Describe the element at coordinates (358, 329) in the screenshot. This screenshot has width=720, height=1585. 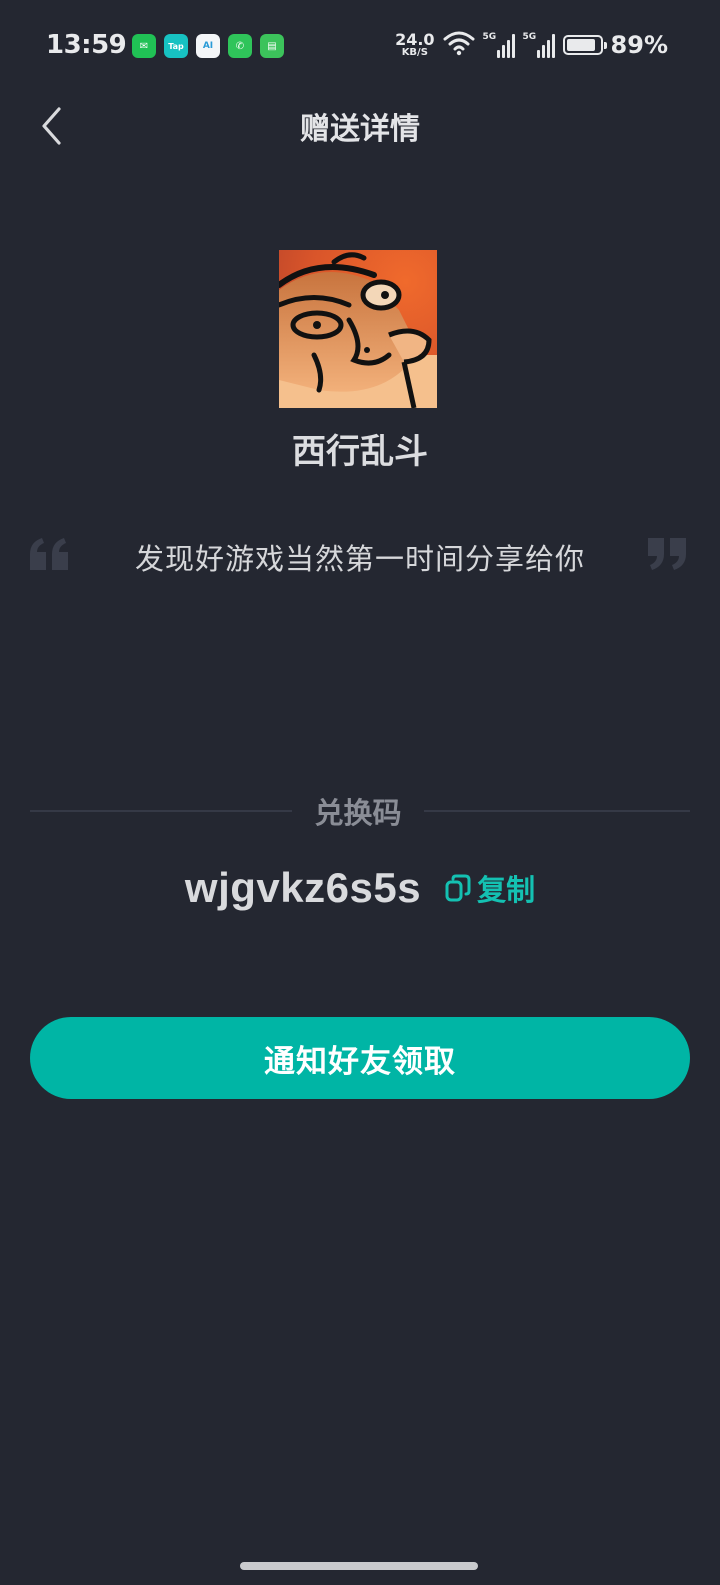
I see `game-icon-image` at that location.